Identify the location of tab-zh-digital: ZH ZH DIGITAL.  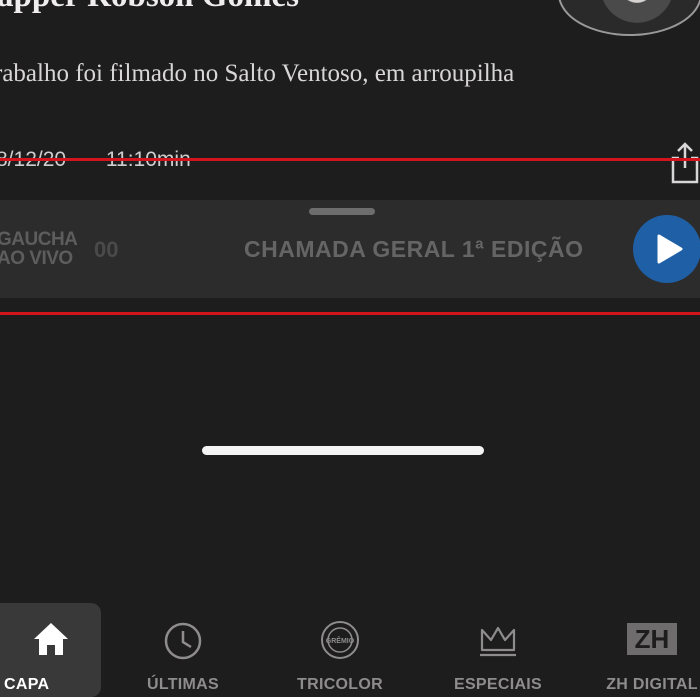
(641, 650).